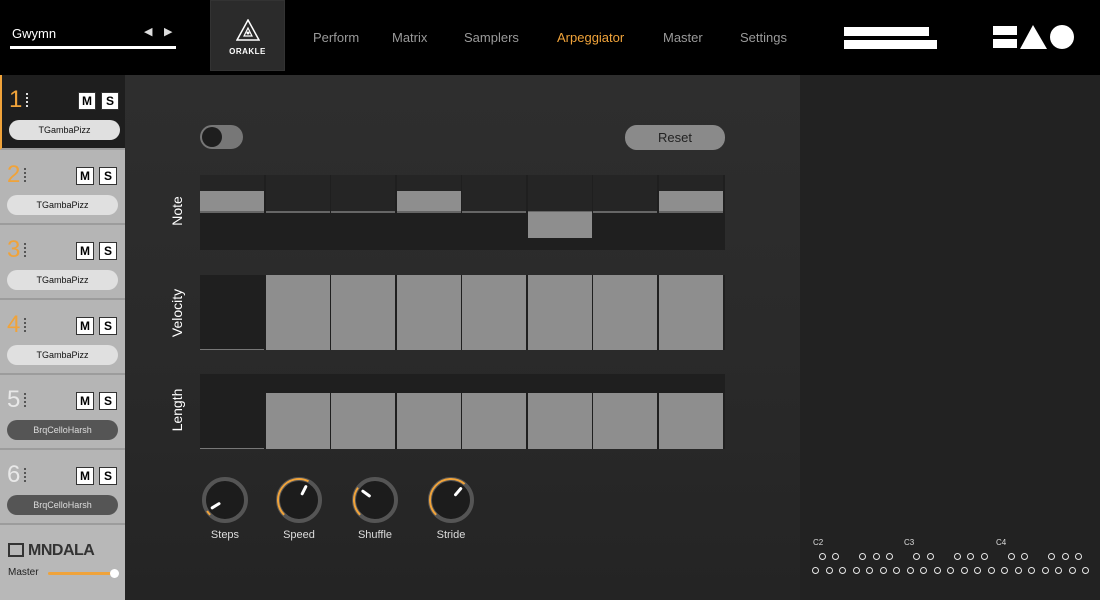  What do you see at coordinates (336, 37) in the screenshot?
I see `nav-tab-perform: Perform` at bounding box center [336, 37].